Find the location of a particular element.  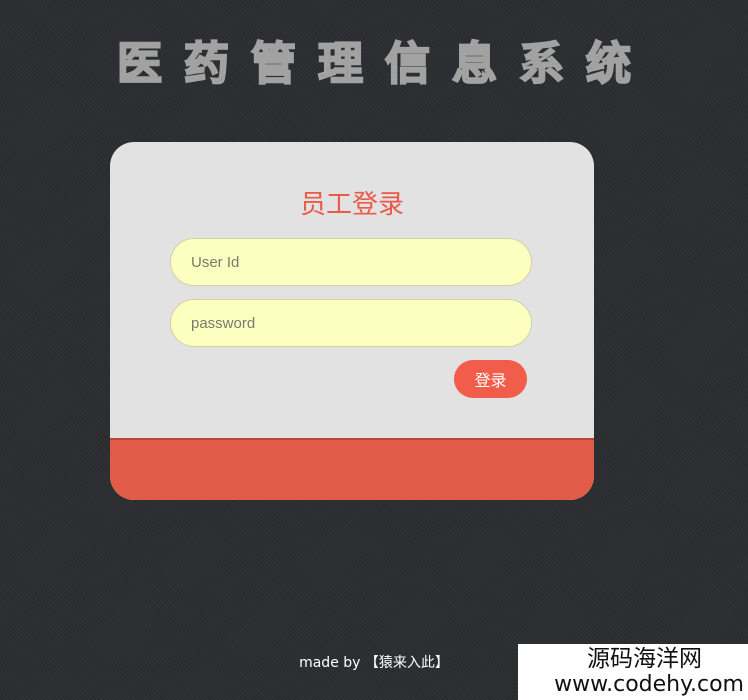

login-title: 员工登录 is located at coordinates (351, 205).